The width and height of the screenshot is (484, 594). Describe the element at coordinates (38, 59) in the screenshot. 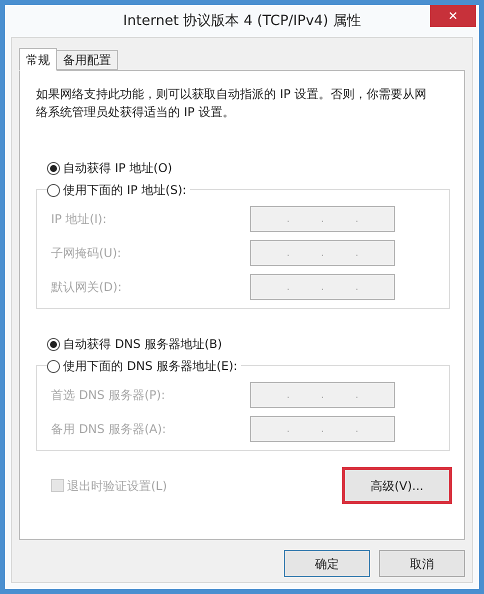

I see `tab: 常规` at that location.